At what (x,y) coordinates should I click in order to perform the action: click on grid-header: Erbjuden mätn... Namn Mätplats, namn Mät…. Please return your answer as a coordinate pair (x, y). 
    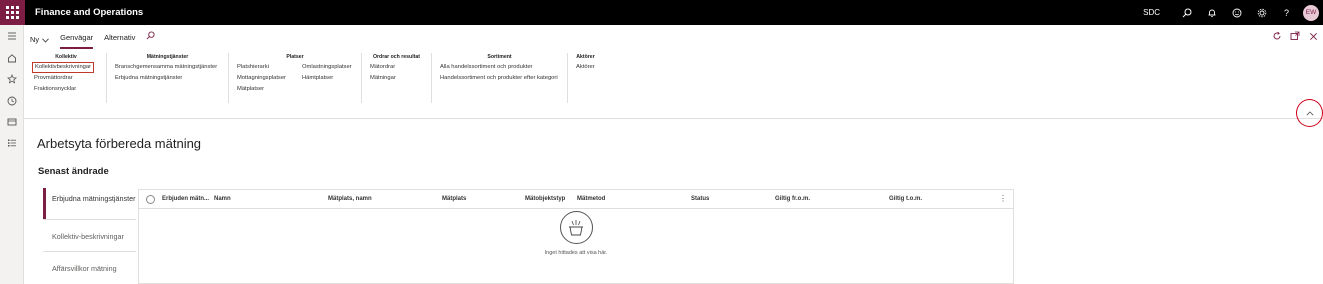
    Looking at the image, I should click on (576, 199).